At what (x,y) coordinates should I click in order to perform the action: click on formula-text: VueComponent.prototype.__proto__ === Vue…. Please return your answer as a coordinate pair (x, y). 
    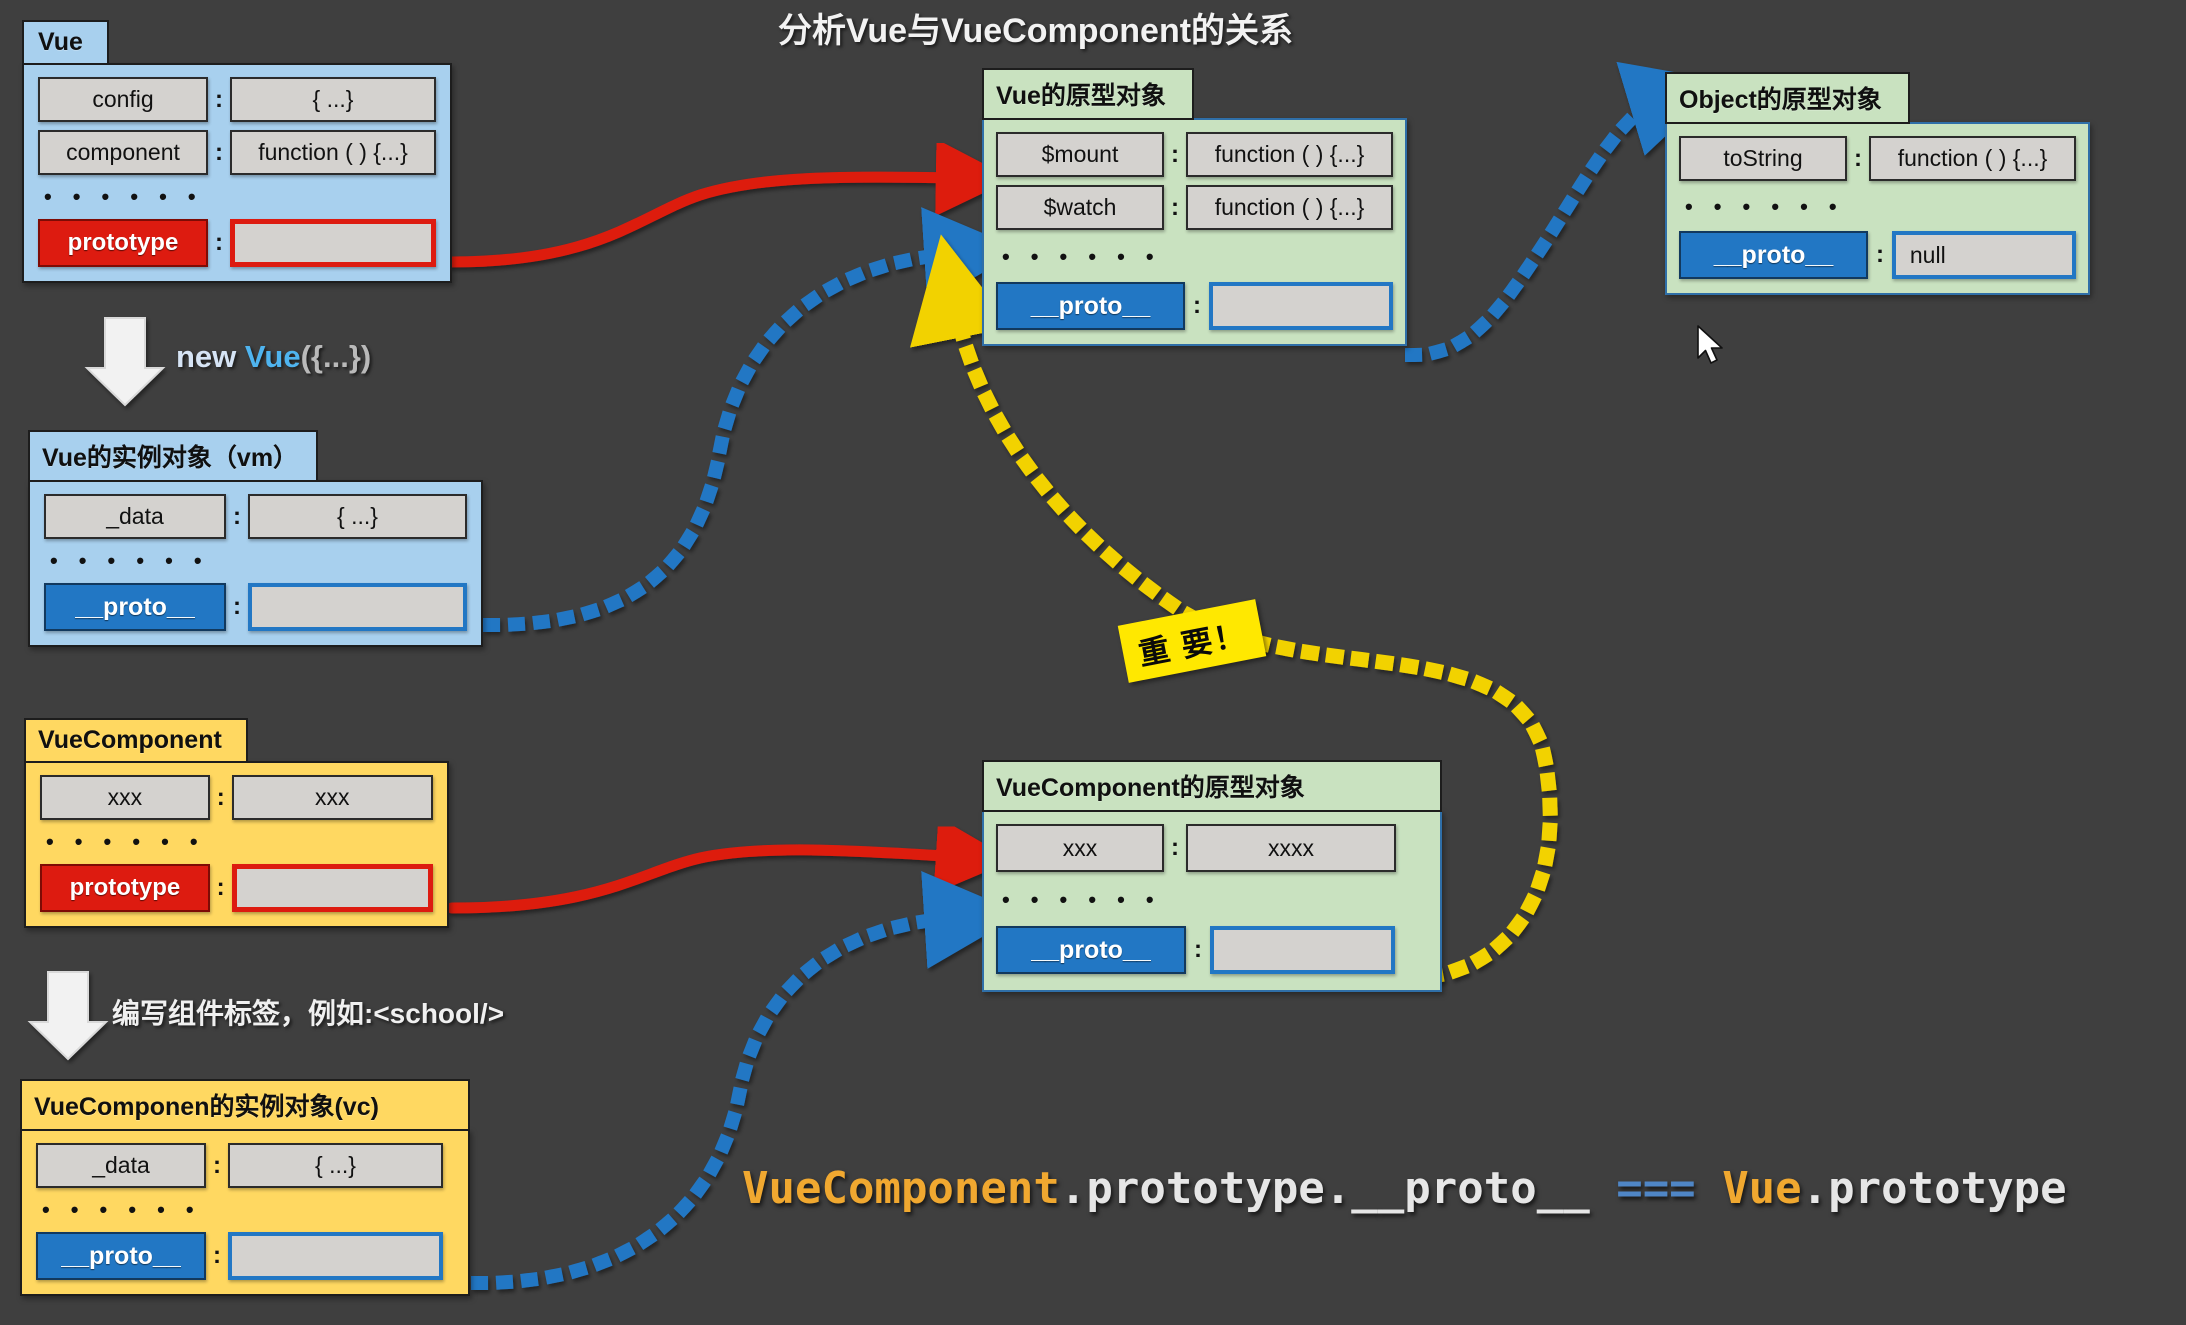
    Looking at the image, I should click on (1404, 1188).